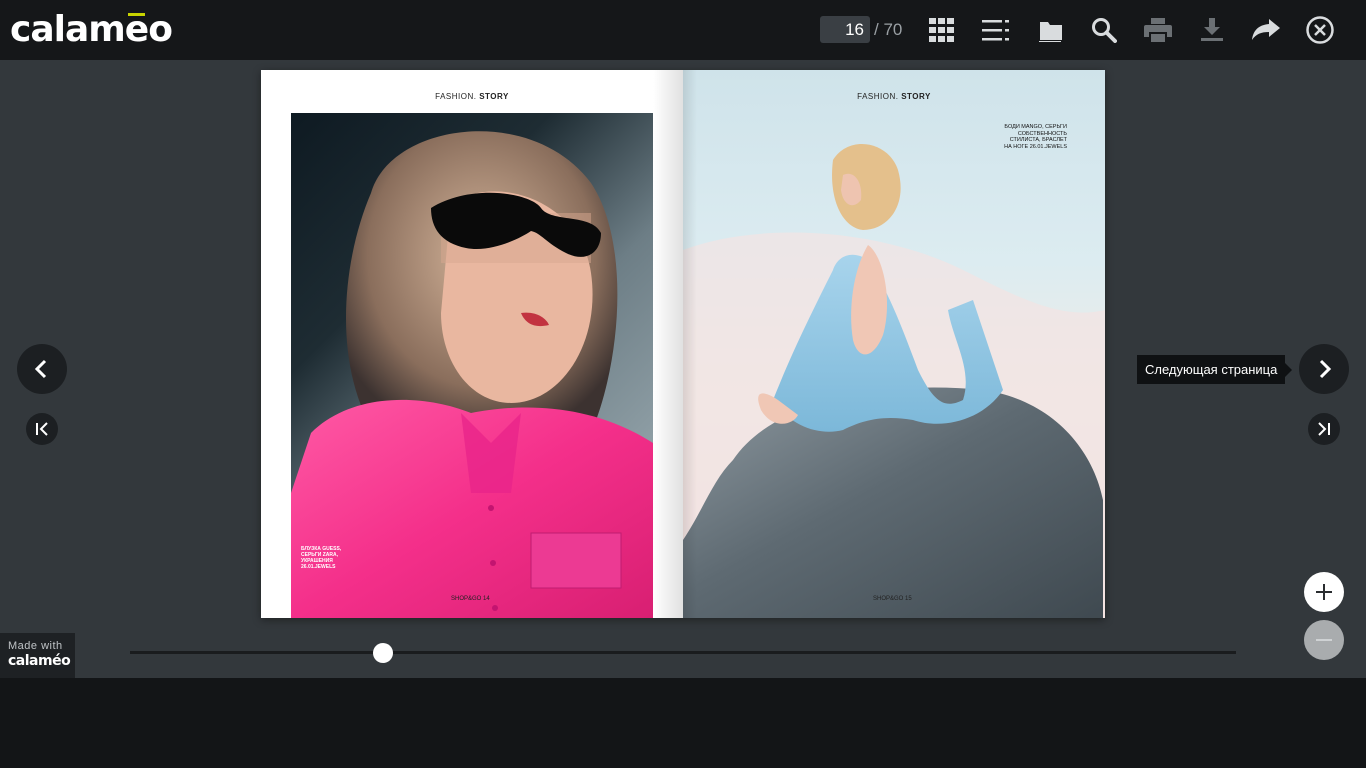 This screenshot has width=1366, height=768. Describe the element at coordinates (996, 30) in the screenshot. I see `list-icon` at that location.